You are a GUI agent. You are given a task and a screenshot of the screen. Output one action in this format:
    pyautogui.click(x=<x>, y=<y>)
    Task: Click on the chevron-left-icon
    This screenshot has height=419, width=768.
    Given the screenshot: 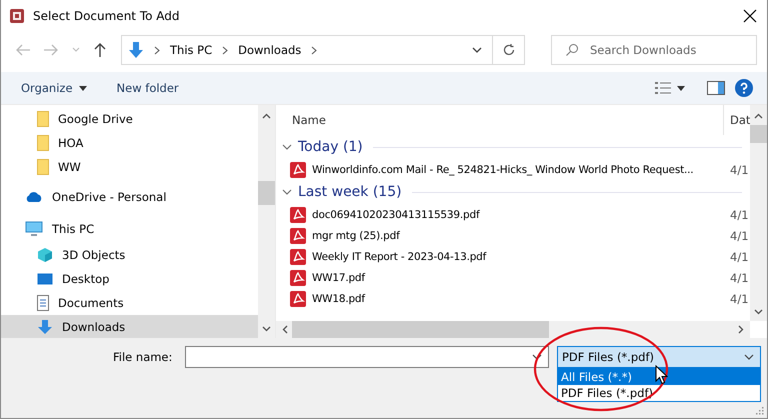 What is the action you would take?
    pyautogui.click(x=285, y=329)
    